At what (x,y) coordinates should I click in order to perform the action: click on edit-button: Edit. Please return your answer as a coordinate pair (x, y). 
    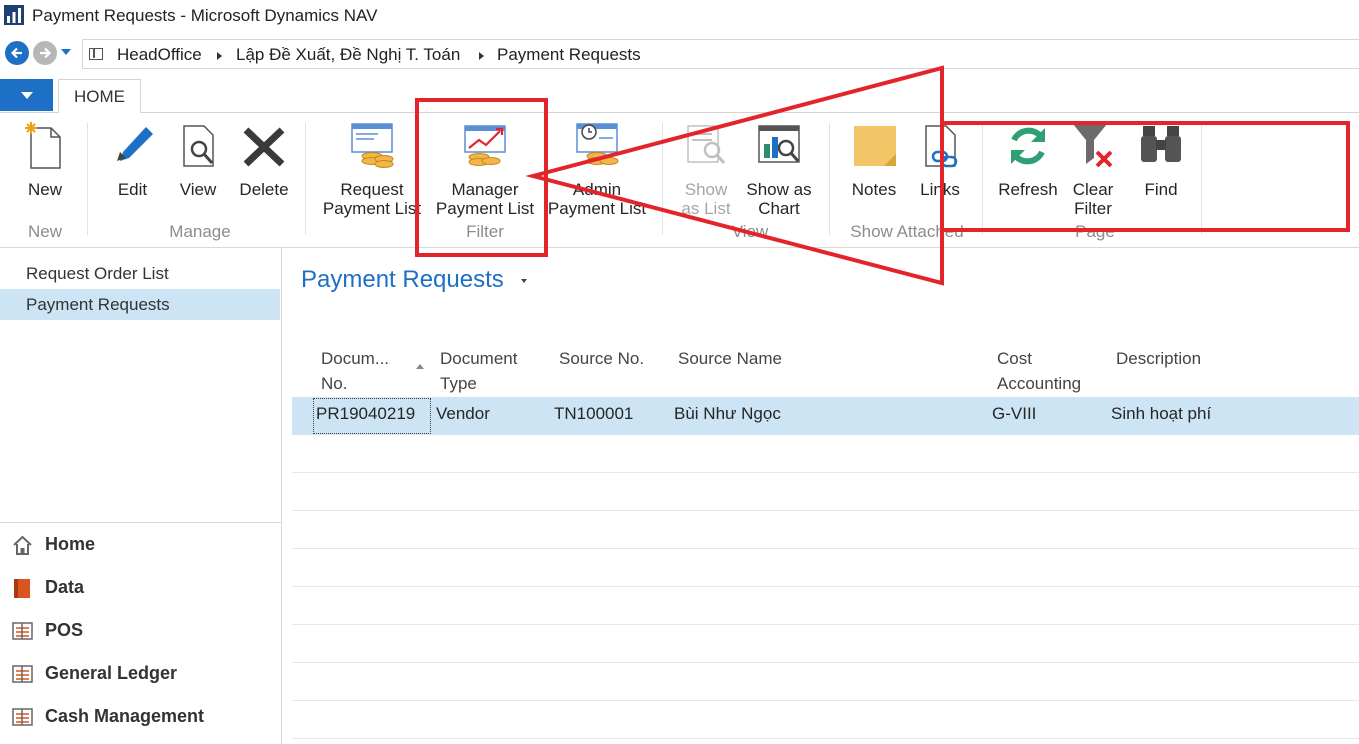
    Looking at the image, I should click on (132, 160).